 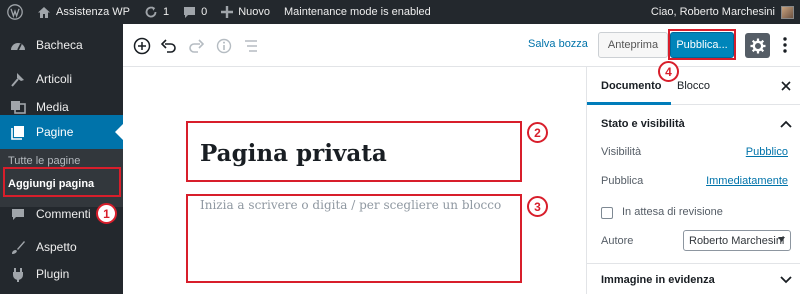 I want to click on pages-icon, so click(x=18, y=132).